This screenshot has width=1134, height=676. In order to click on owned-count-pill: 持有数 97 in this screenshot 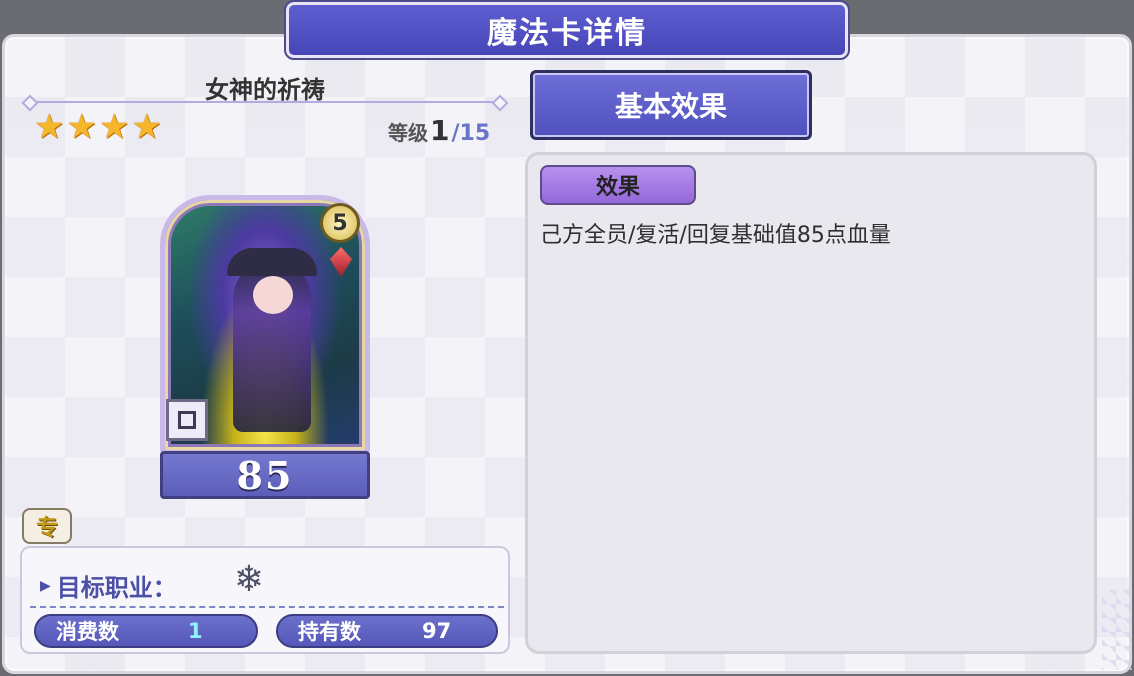, I will do `click(387, 631)`.